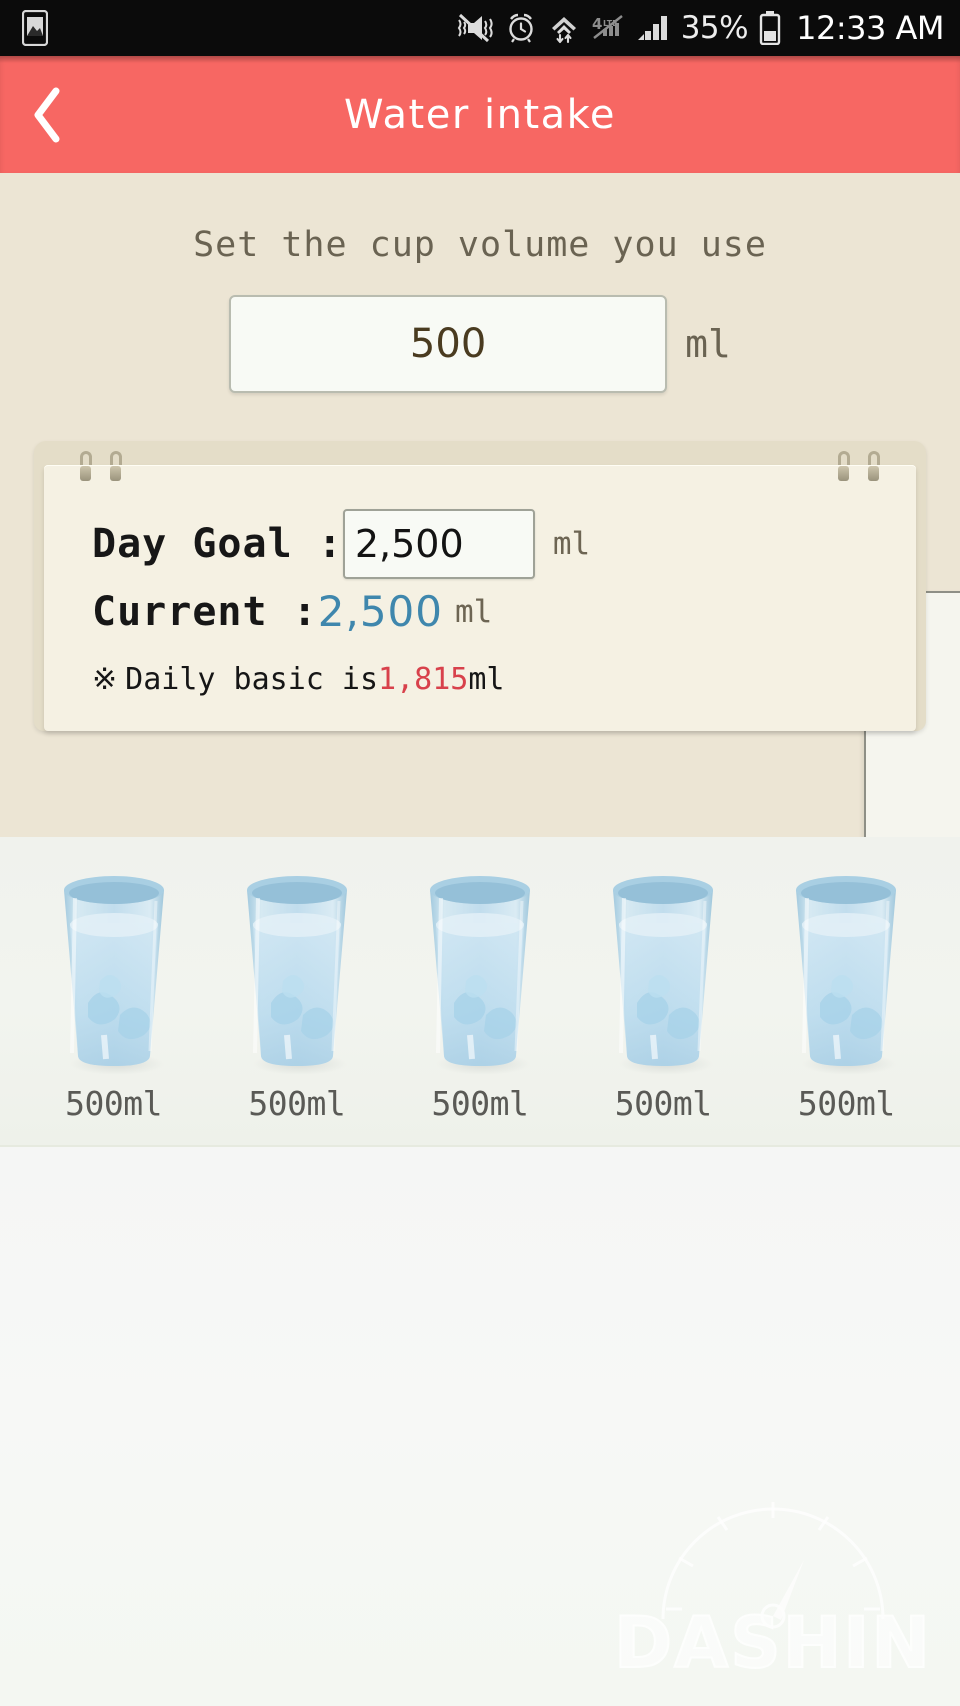 The width and height of the screenshot is (960, 1706). Describe the element at coordinates (652, 28) in the screenshot. I see `signal-bars-icon` at that location.